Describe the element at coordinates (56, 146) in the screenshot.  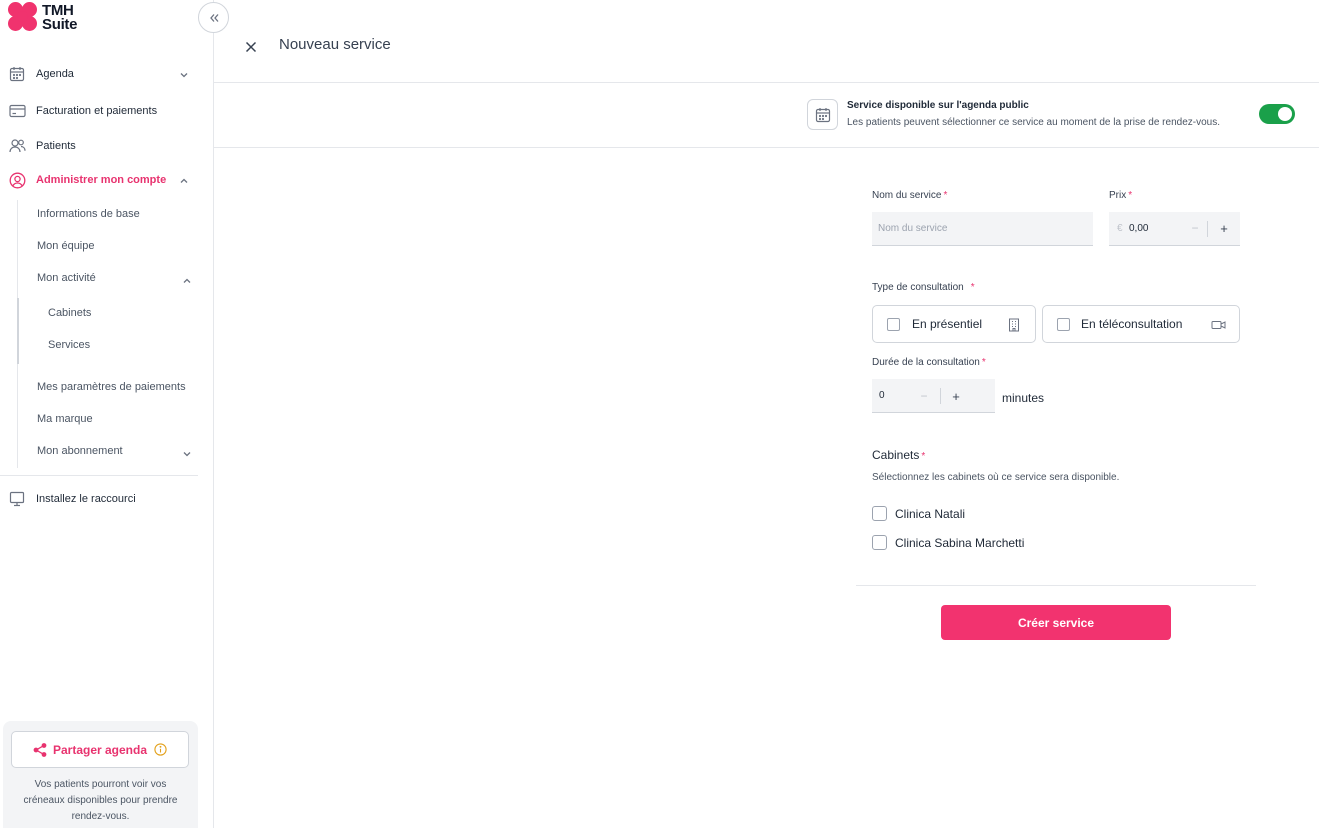
I see `sidebar-item-label: Patients` at that location.